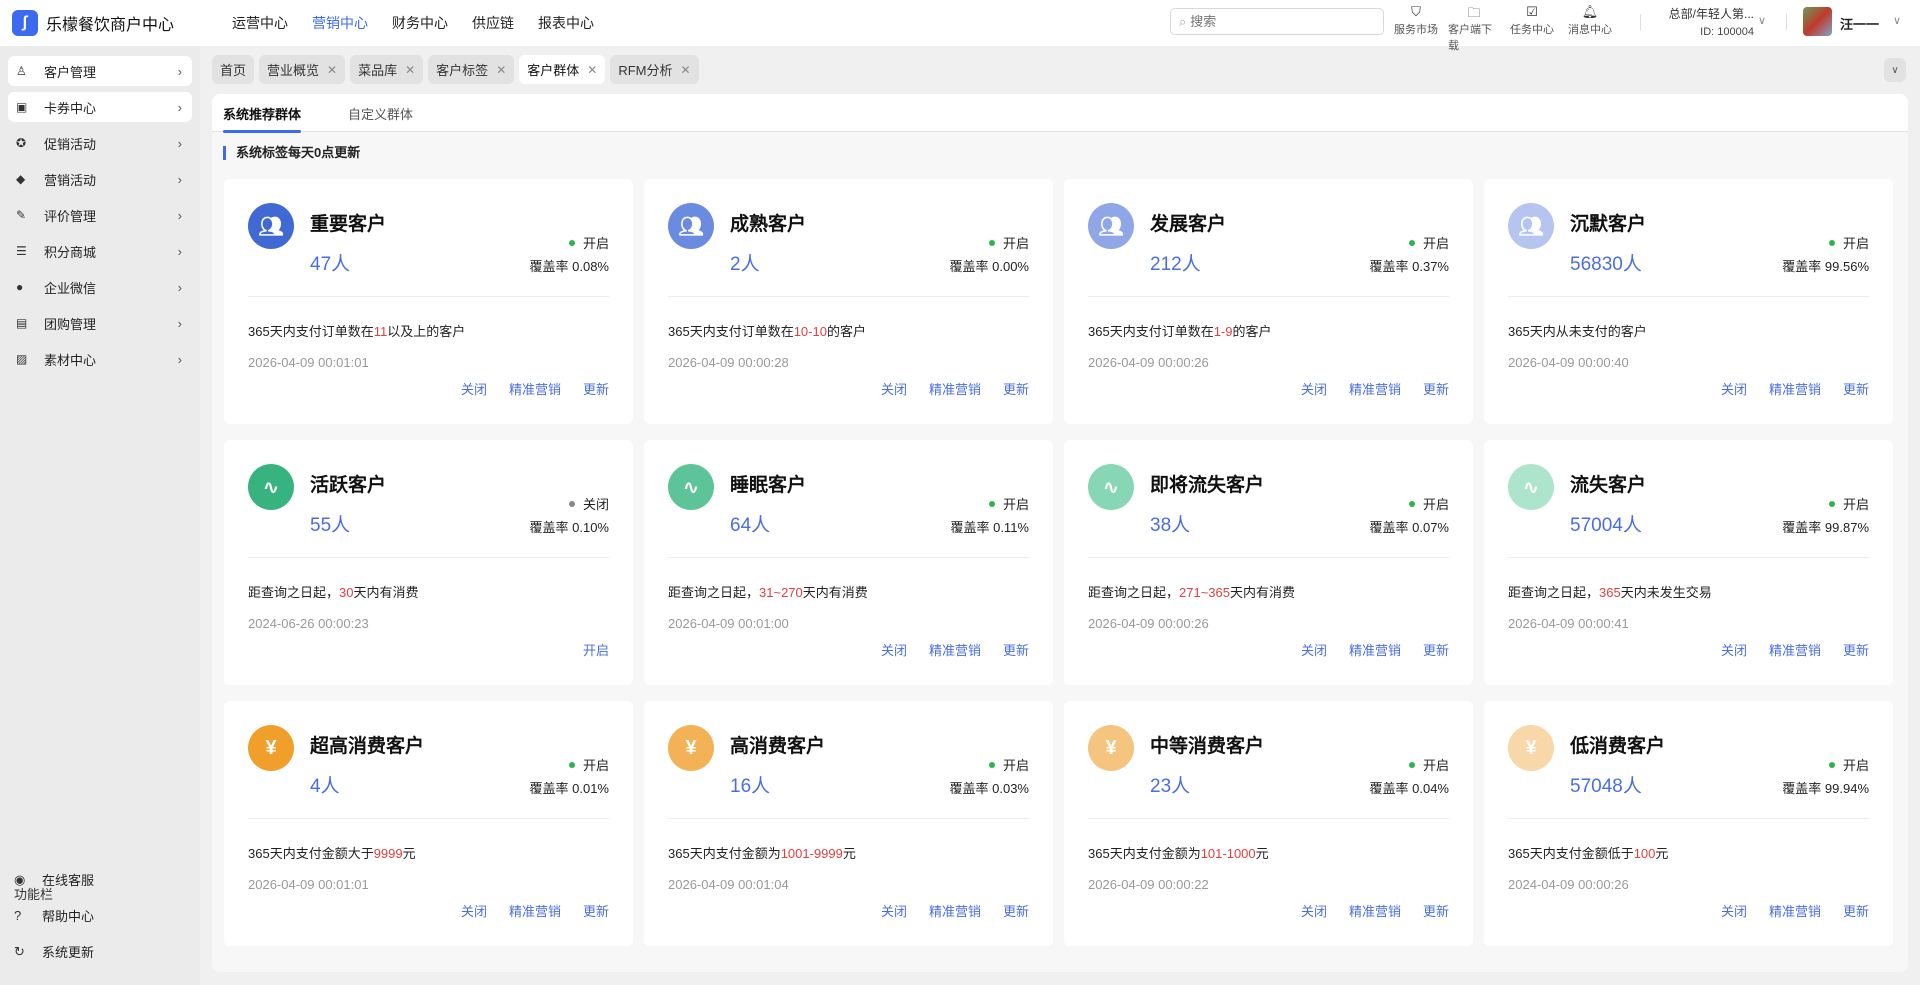 Image resolution: width=1920 pixels, height=985 pixels. What do you see at coordinates (724, 853) in the screenshot?
I see `description-text: 365天内支付金额为` at bounding box center [724, 853].